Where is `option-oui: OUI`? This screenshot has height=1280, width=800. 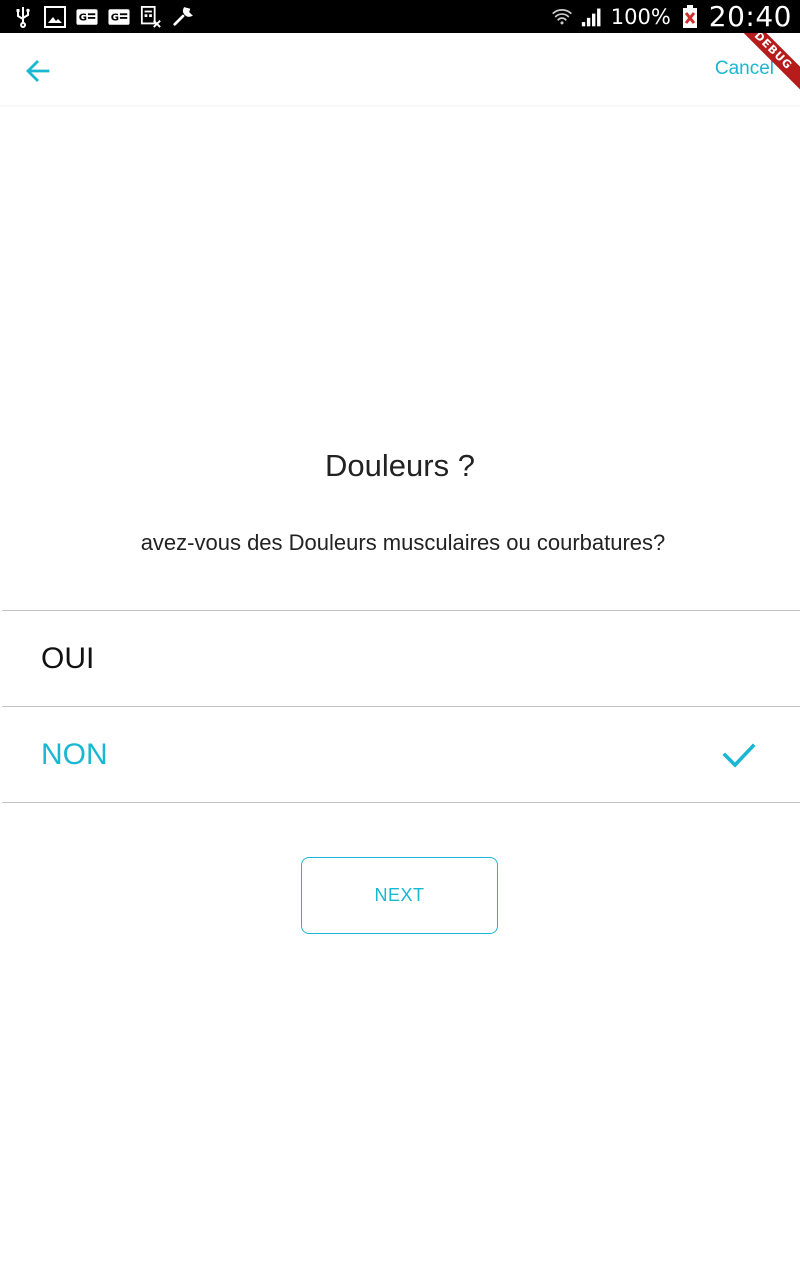
option-oui: OUI is located at coordinates (401, 658).